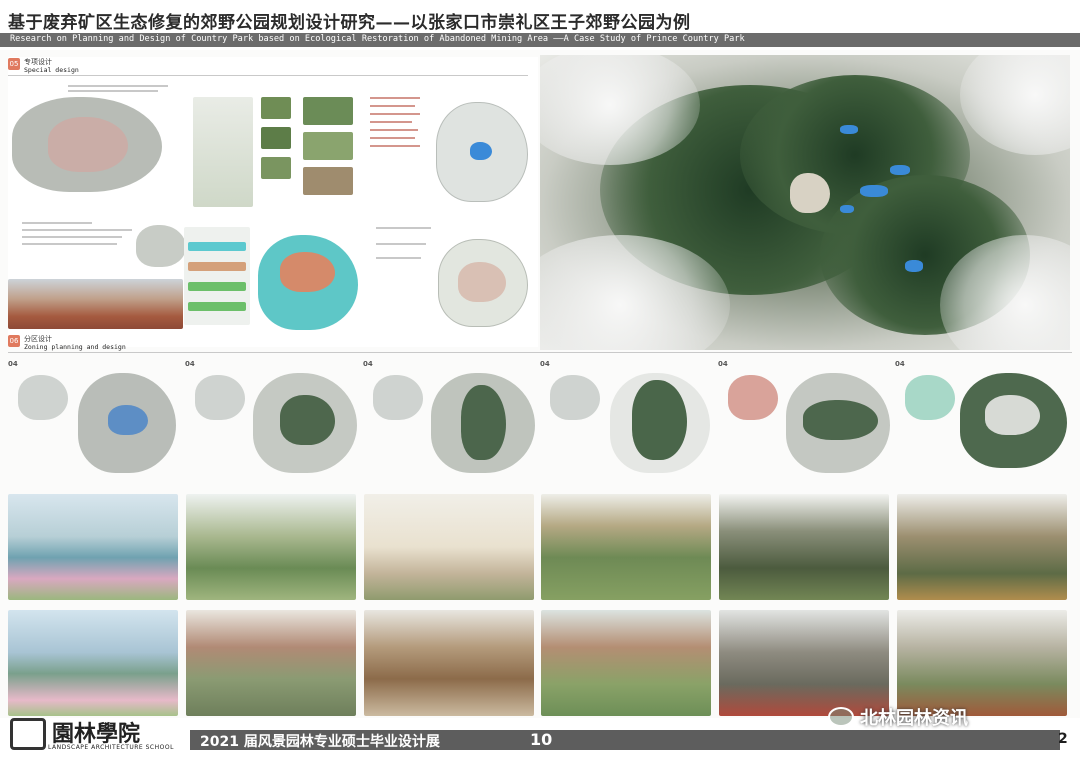  What do you see at coordinates (14, 341) in the screenshot?
I see `section-number-badge: 06` at bounding box center [14, 341].